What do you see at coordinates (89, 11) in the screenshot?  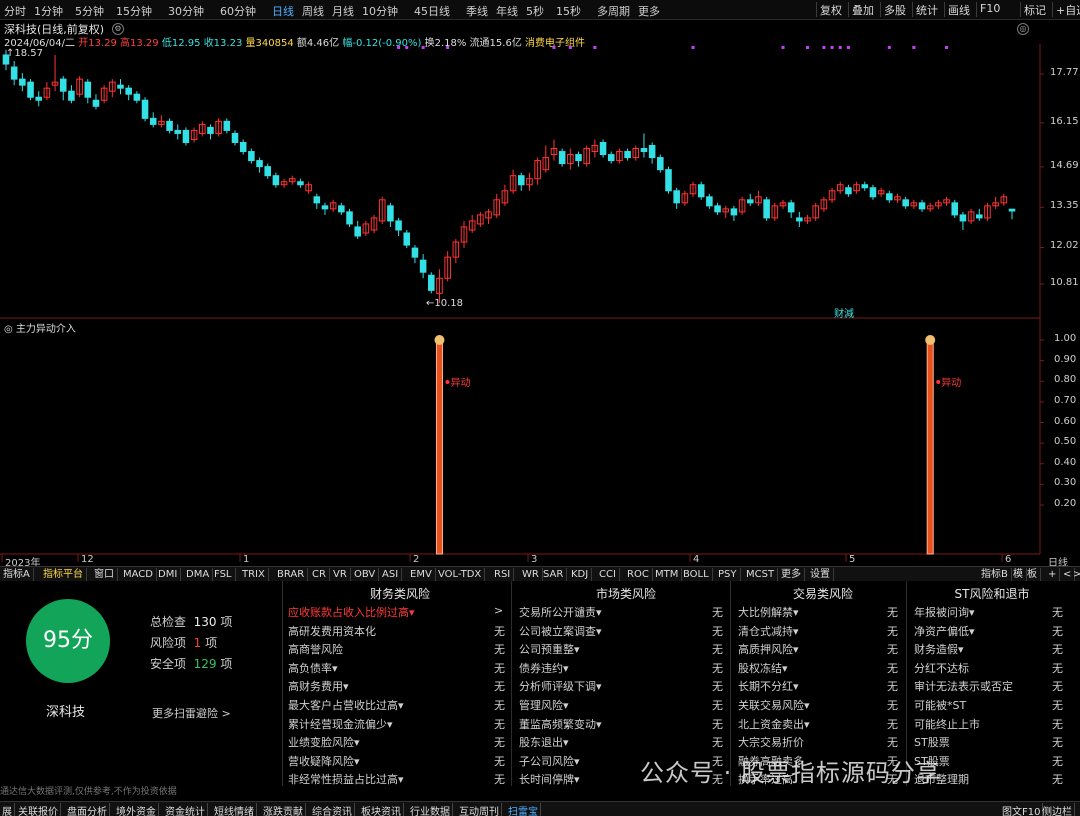 I see `period-tab: 5分钟` at bounding box center [89, 11].